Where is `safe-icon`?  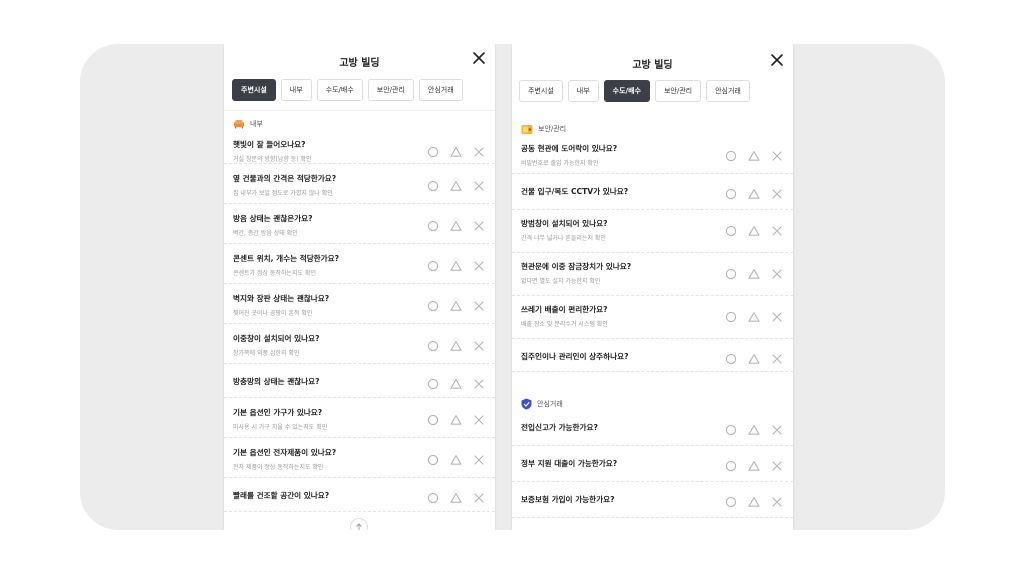
safe-icon is located at coordinates (527, 129).